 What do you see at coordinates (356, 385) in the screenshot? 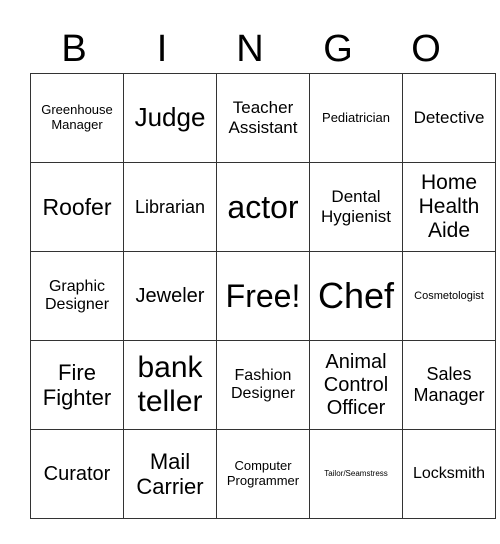
I see `bingo-cell: Animal Control Officer` at bounding box center [356, 385].